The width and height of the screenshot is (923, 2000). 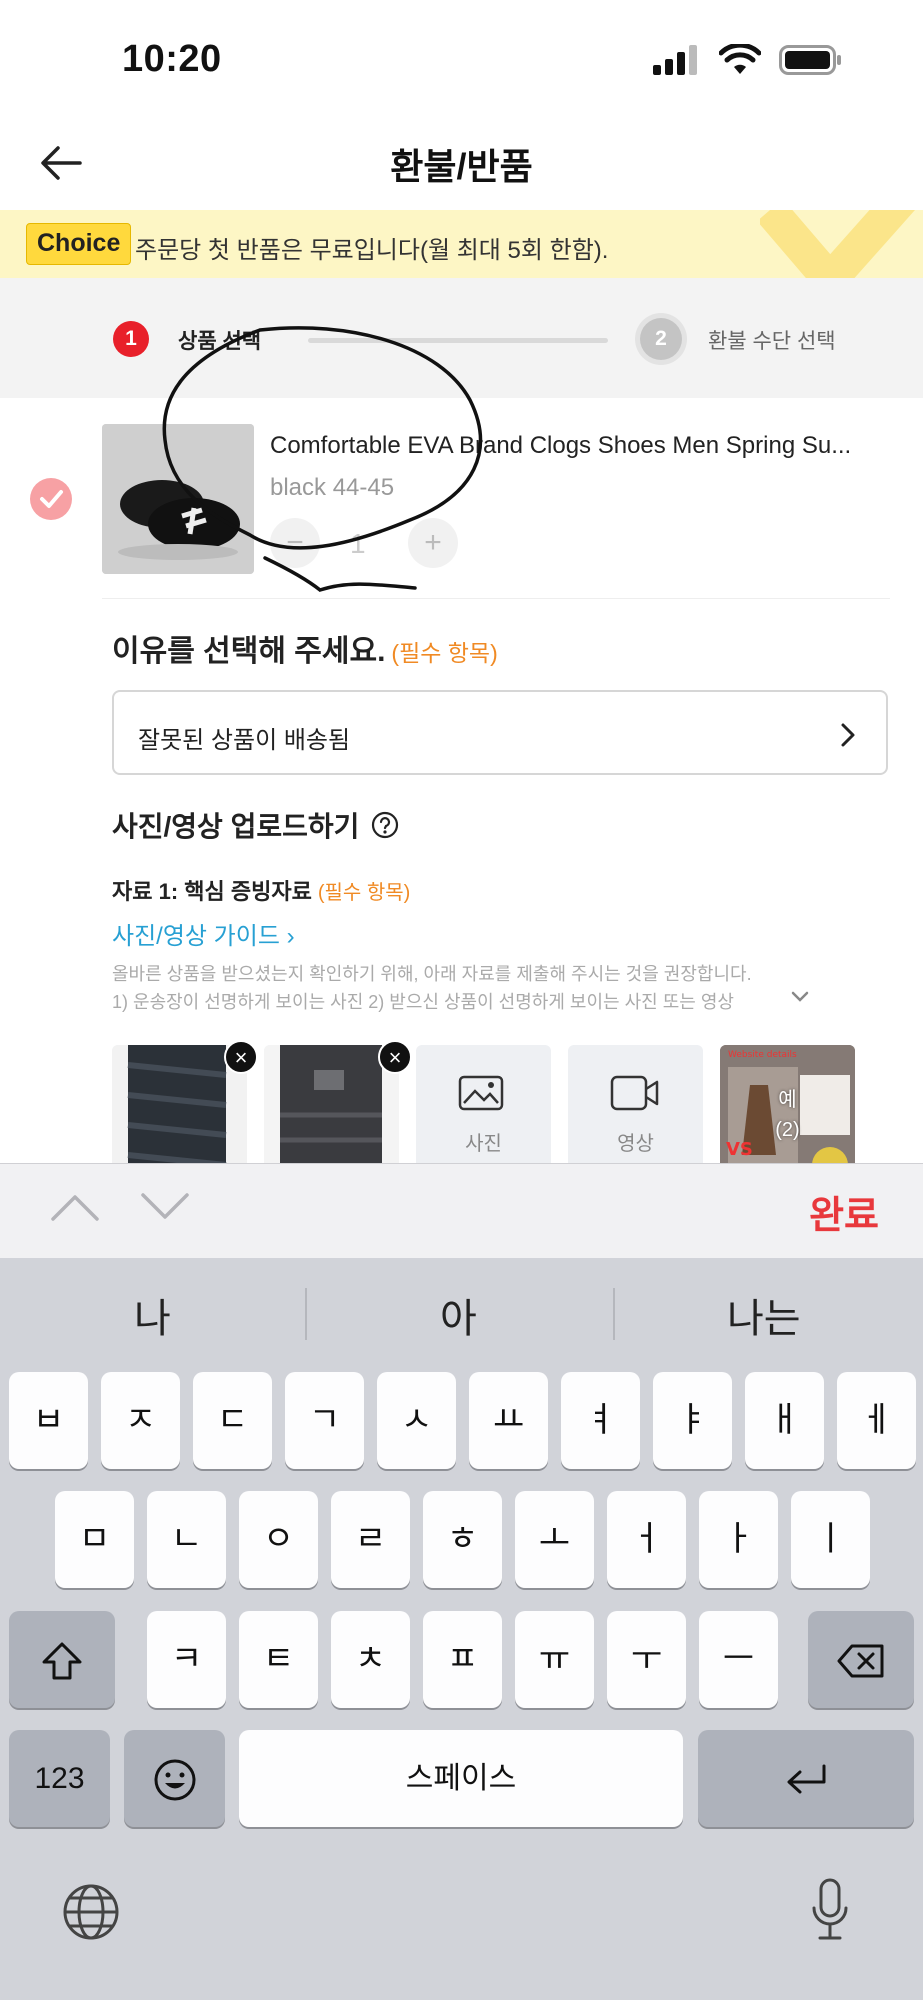 I want to click on cellular-signal-icon, so click(x=675, y=60).